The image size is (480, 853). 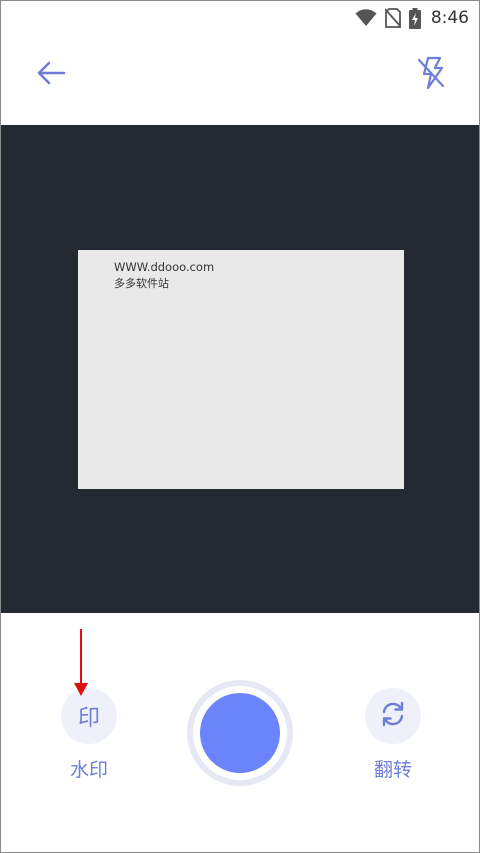 What do you see at coordinates (240, 18) in the screenshot?
I see `status-bar: 8:46` at bounding box center [240, 18].